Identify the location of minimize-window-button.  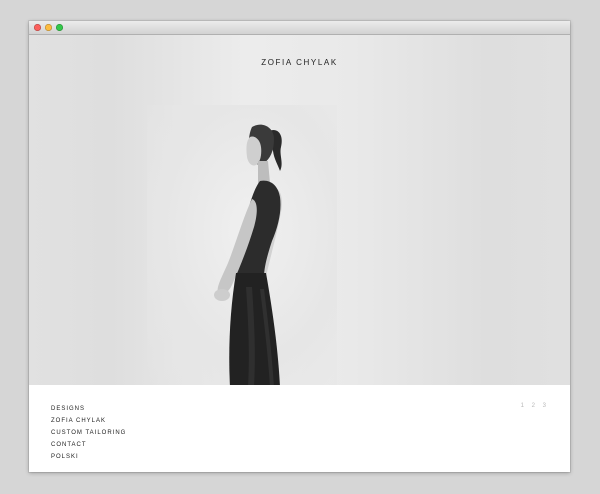
(48, 27).